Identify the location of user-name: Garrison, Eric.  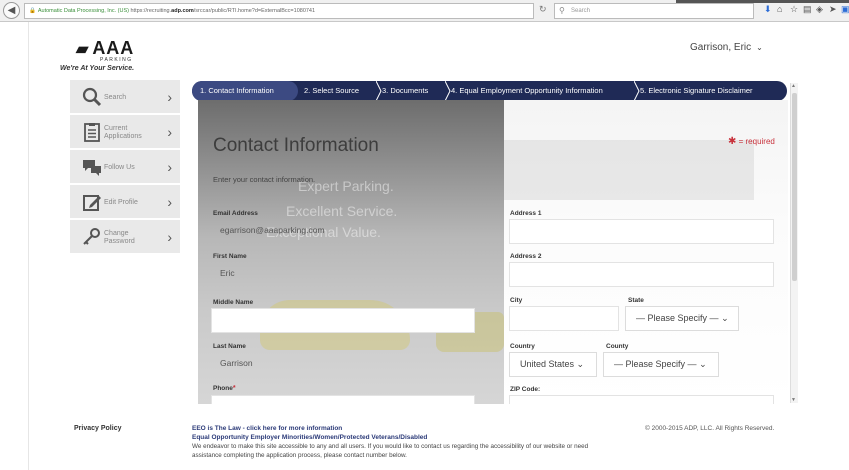
(721, 47).